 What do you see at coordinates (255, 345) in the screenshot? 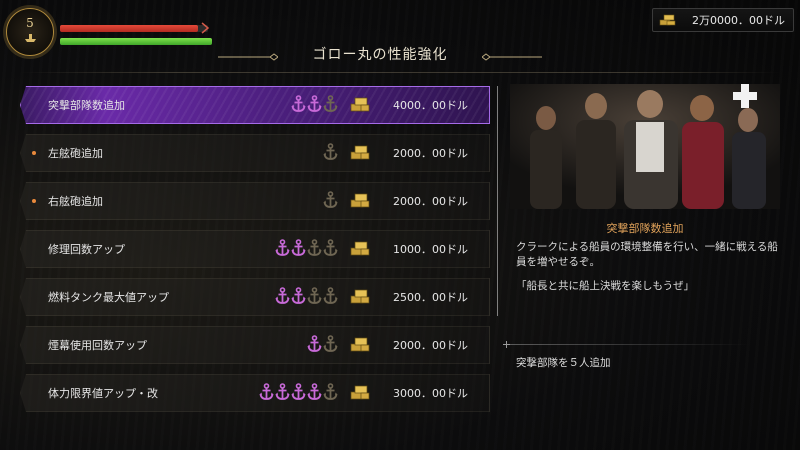
I see `upgrade-row: 煙幕使用回数アップ 2000．00ドル` at bounding box center [255, 345].